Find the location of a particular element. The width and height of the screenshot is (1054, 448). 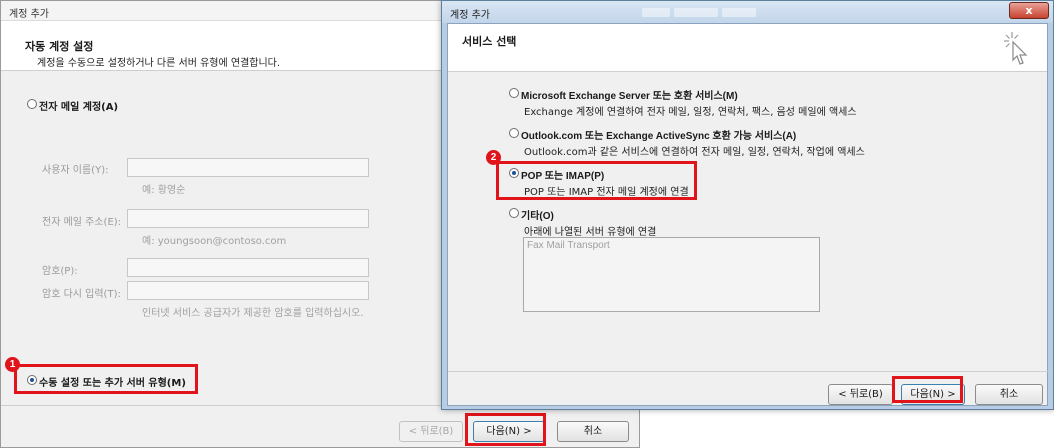

retype-password-field is located at coordinates (248, 290).